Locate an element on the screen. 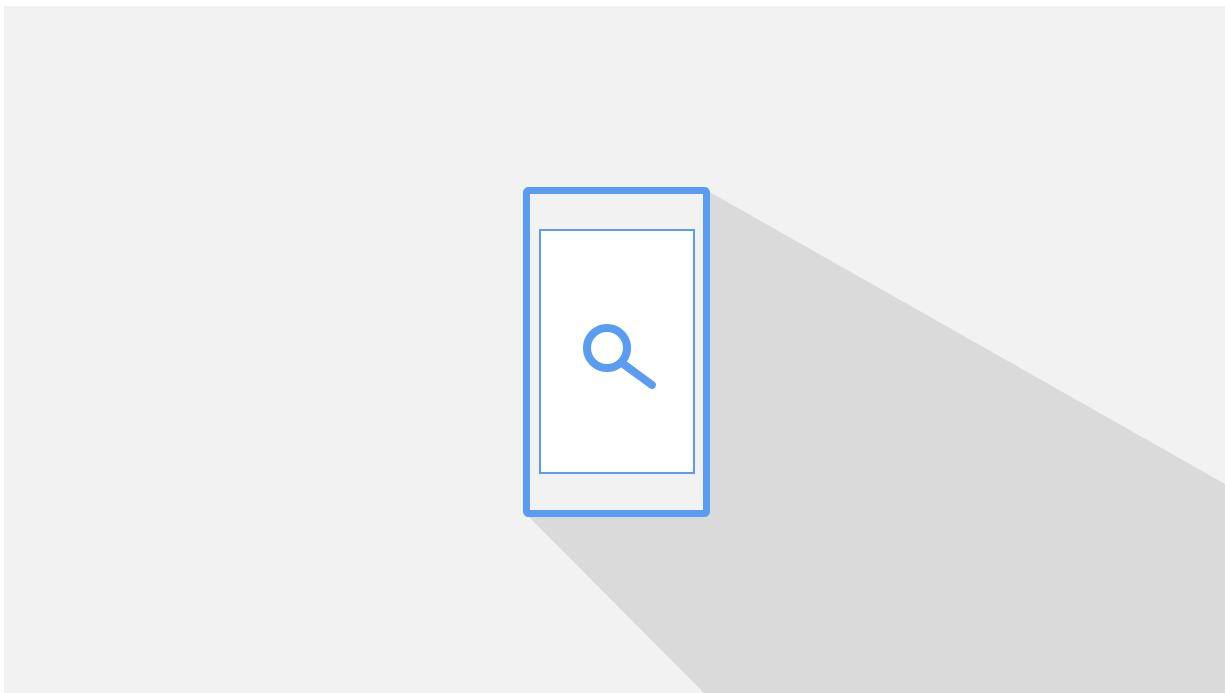 The height and width of the screenshot is (693, 1225). phone-screen is located at coordinates (617, 351).